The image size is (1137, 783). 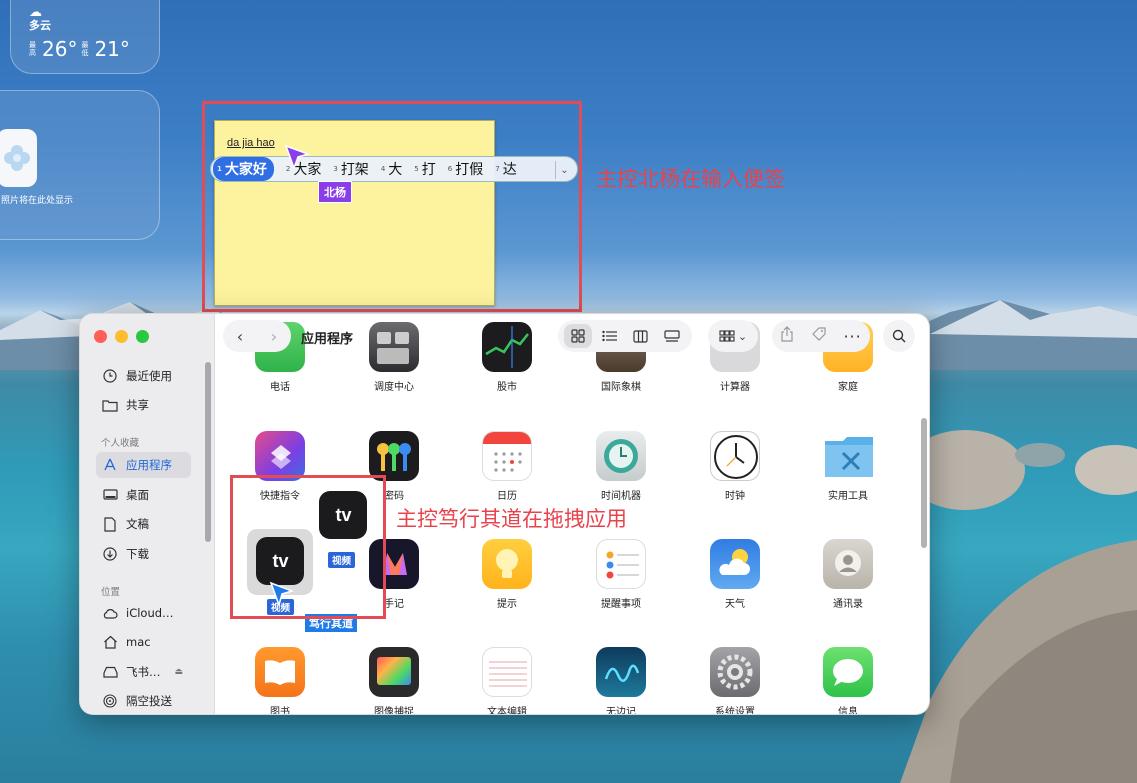 I want to click on app-item: 时间机器, so click(x=621, y=466).